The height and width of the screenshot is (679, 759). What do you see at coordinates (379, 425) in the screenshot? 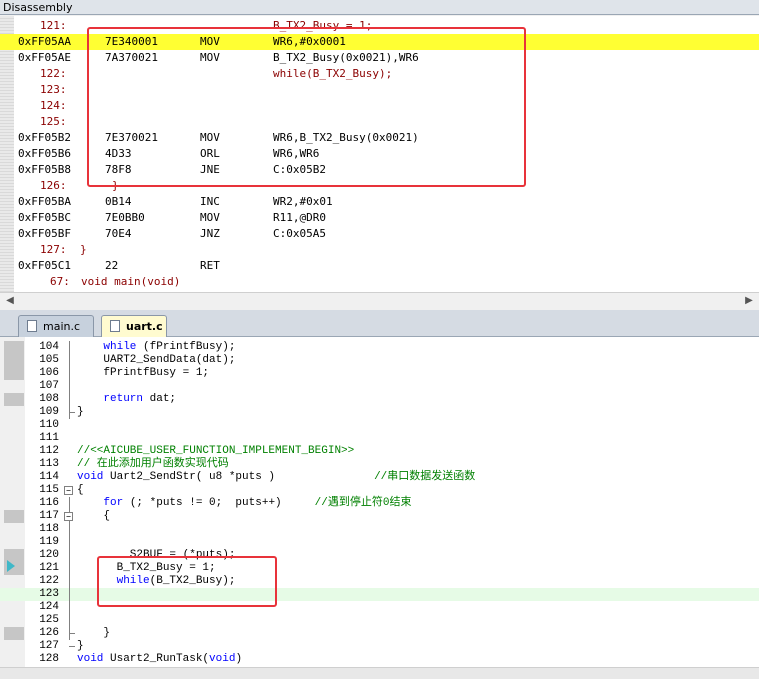
I see `code-line: 110` at bounding box center [379, 425].